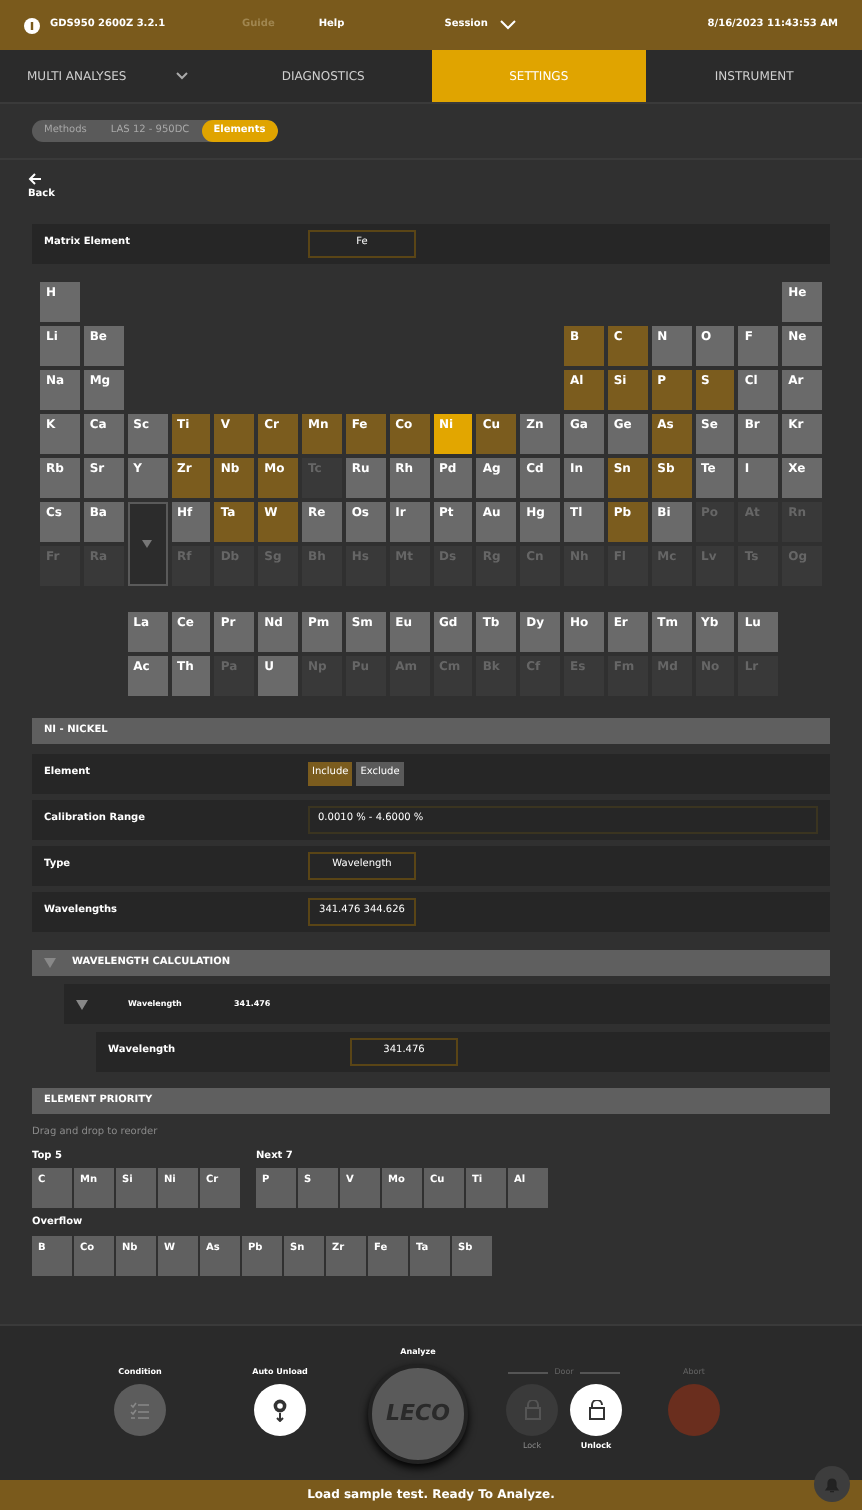 Image resolution: width=862 pixels, height=1510 pixels. I want to click on f-block-expander, so click(147, 544).